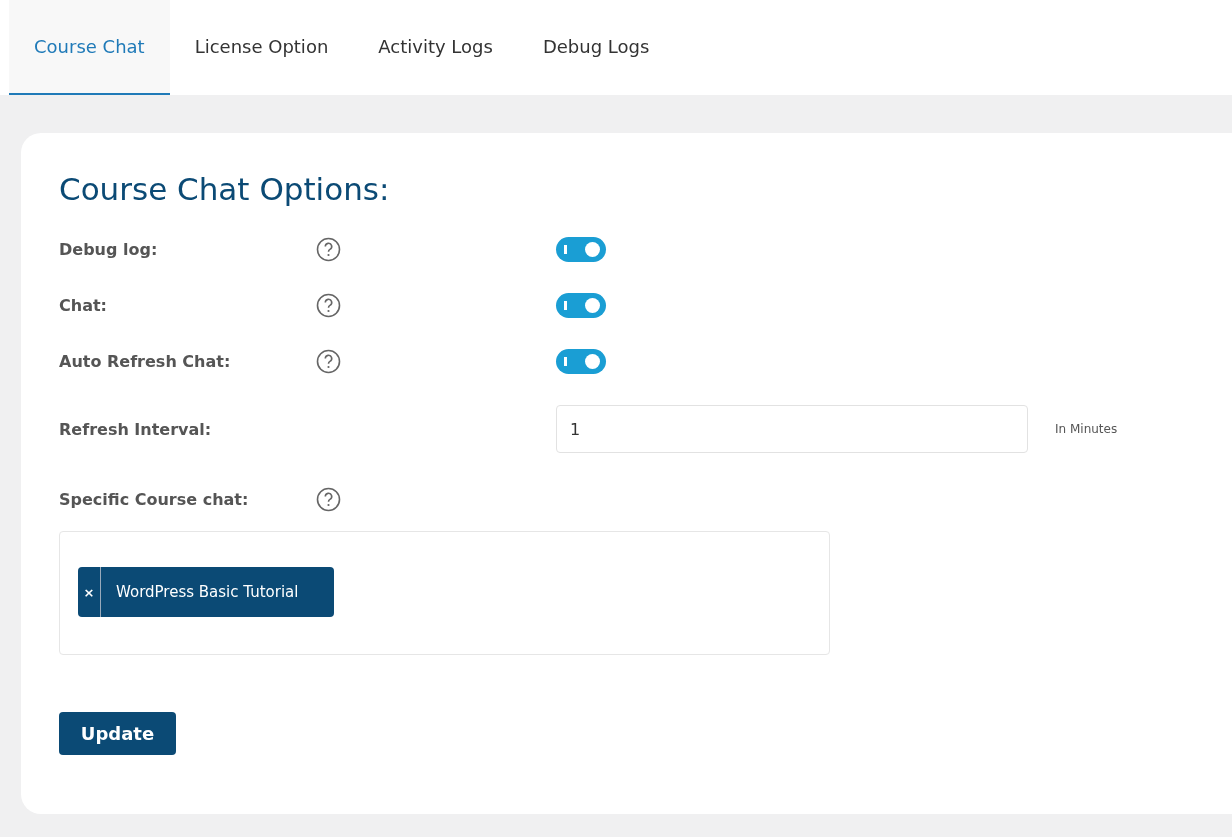 The height and width of the screenshot is (837, 1232). Describe the element at coordinates (792, 429) in the screenshot. I see `interval-input: 1` at that location.